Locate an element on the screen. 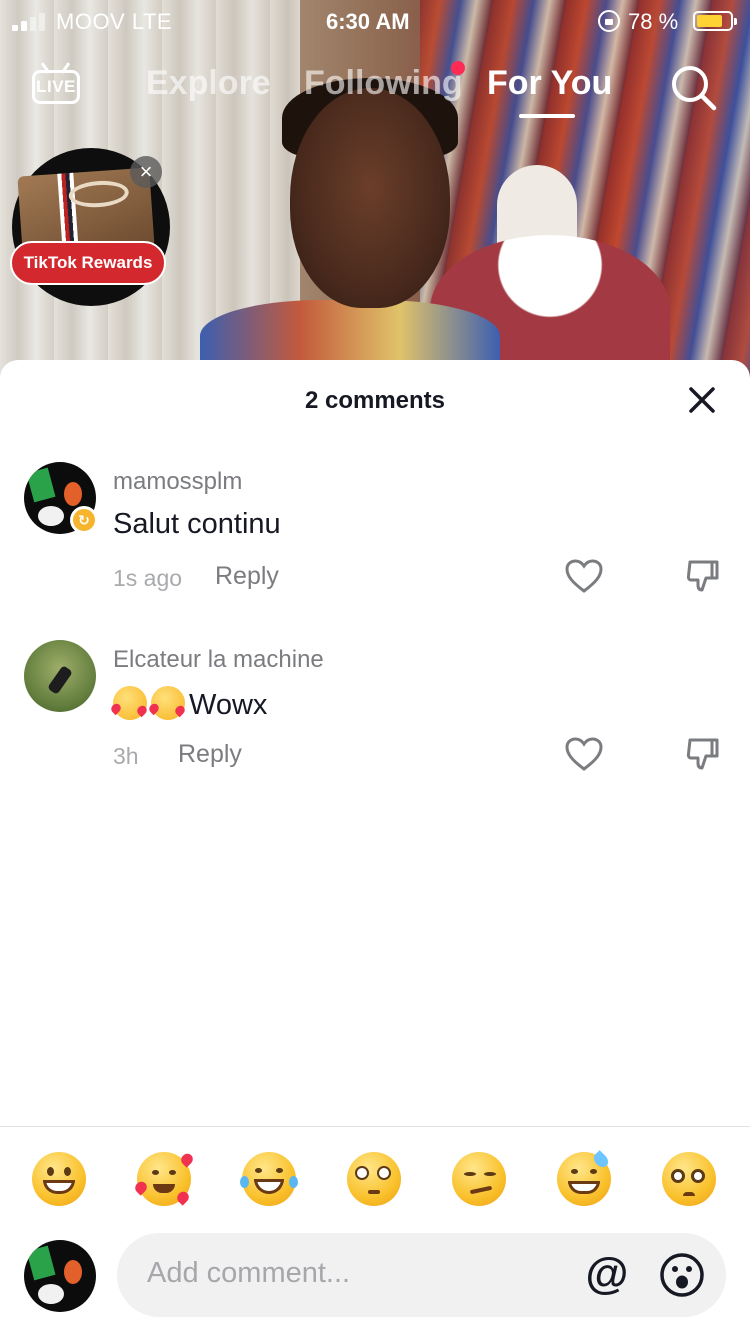 The image size is (750, 1334). comments-count-title: 2 comments is located at coordinates (375, 400).